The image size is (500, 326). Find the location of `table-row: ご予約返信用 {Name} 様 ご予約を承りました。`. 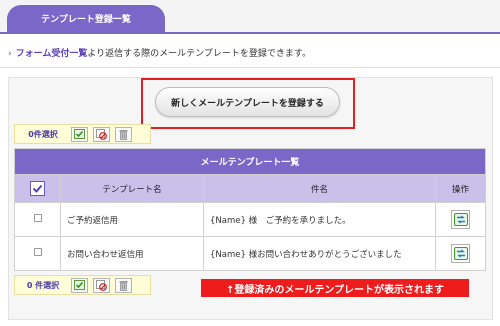

table-row: ご予約返信用 {Name} 様 ご予約を承りました。 is located at coordinates (250, 219).